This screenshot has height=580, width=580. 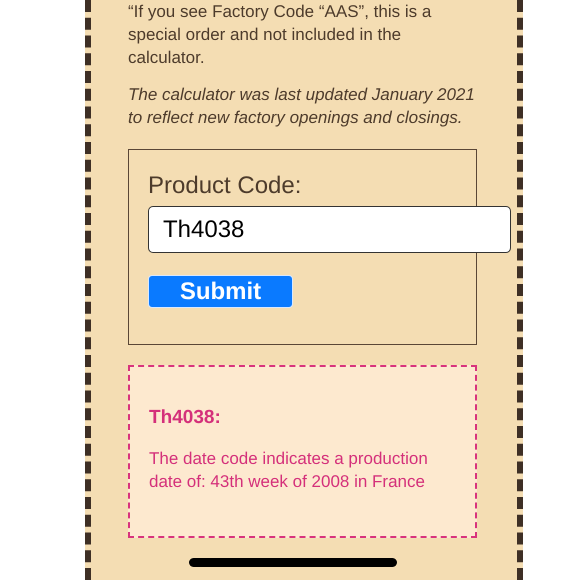 What do you see at coordinates (329, 229) in the screenshot?
I see `product-code-field: Th4038` at bounding box center [329, 229].